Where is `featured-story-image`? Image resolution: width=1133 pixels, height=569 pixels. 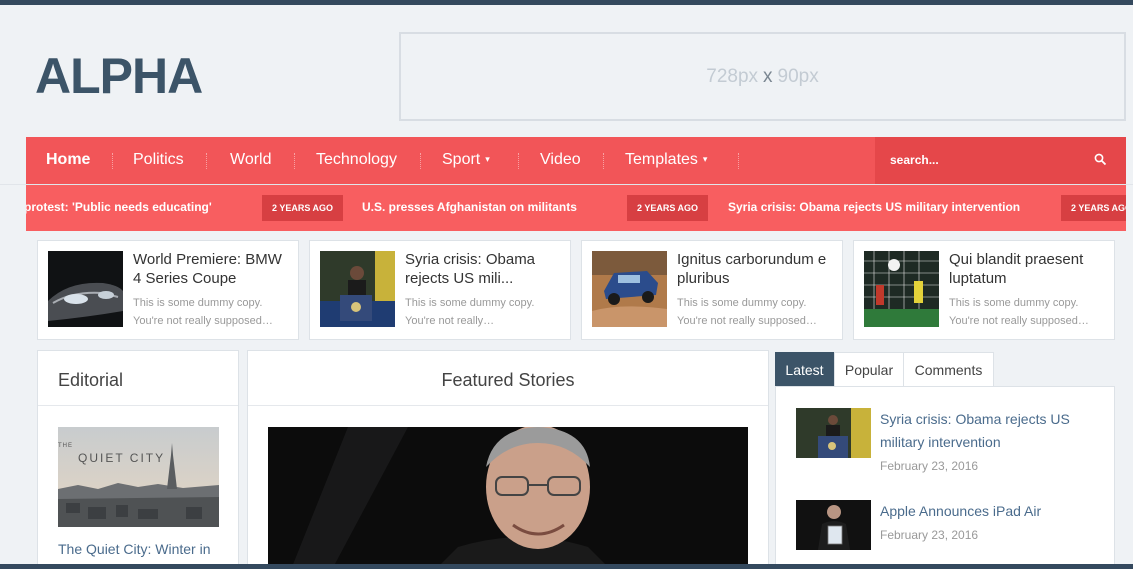
featured-story-image is located at coordinates (508, 498).